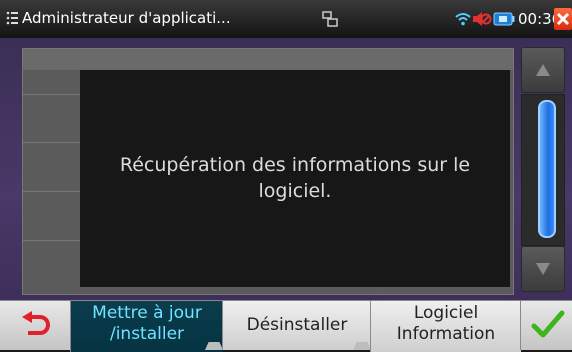  Describe the element at coordinates (286, 19) in the screenshot. I see `title-bar: Administrateur d'applicati... 00:36` at that location.